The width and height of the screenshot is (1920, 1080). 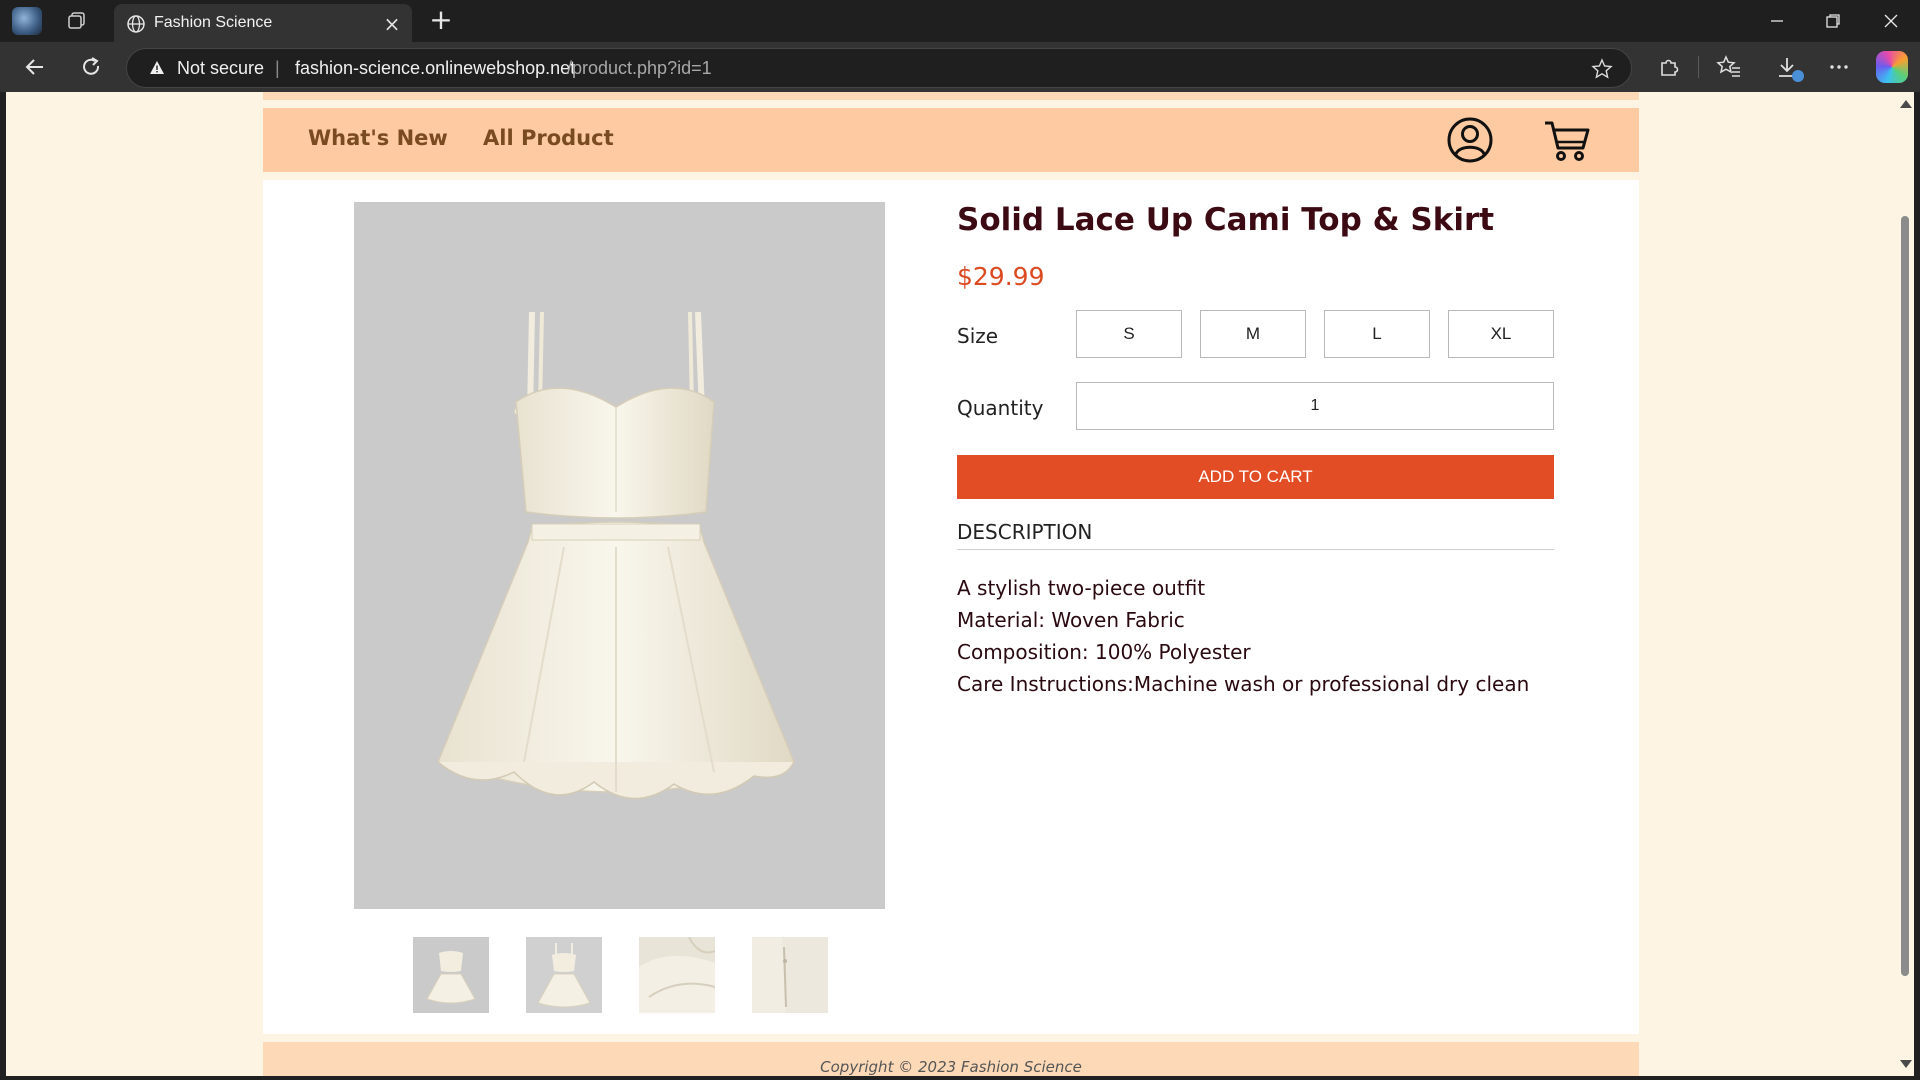 What do you see at coordinates (220, 68) in the screenshot?
I see `security-label: Not secure` at bounding box center [220, 68].